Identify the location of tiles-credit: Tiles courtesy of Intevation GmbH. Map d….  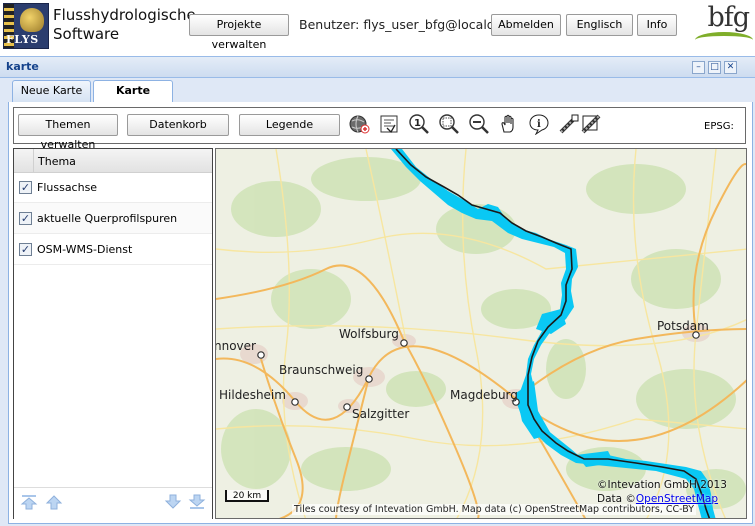
(494, 509).